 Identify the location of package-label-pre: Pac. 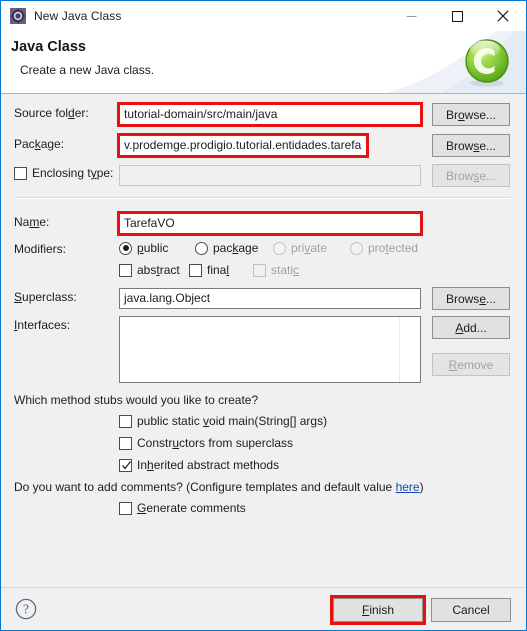
(24, 144).